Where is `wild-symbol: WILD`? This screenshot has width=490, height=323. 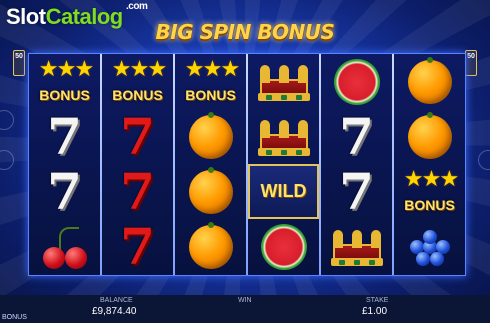 wild-symbol: WILD is located at coordinates (283, 191).